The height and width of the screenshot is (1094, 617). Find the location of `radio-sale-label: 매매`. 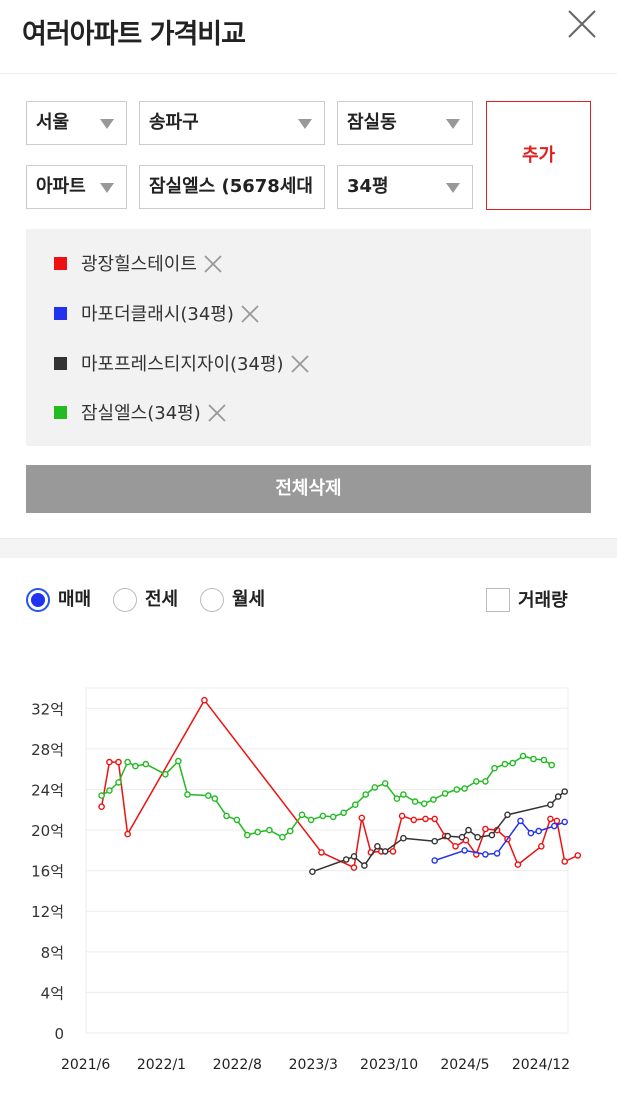

radio-sale-label: 매매 is located at coordinates (75, 599).